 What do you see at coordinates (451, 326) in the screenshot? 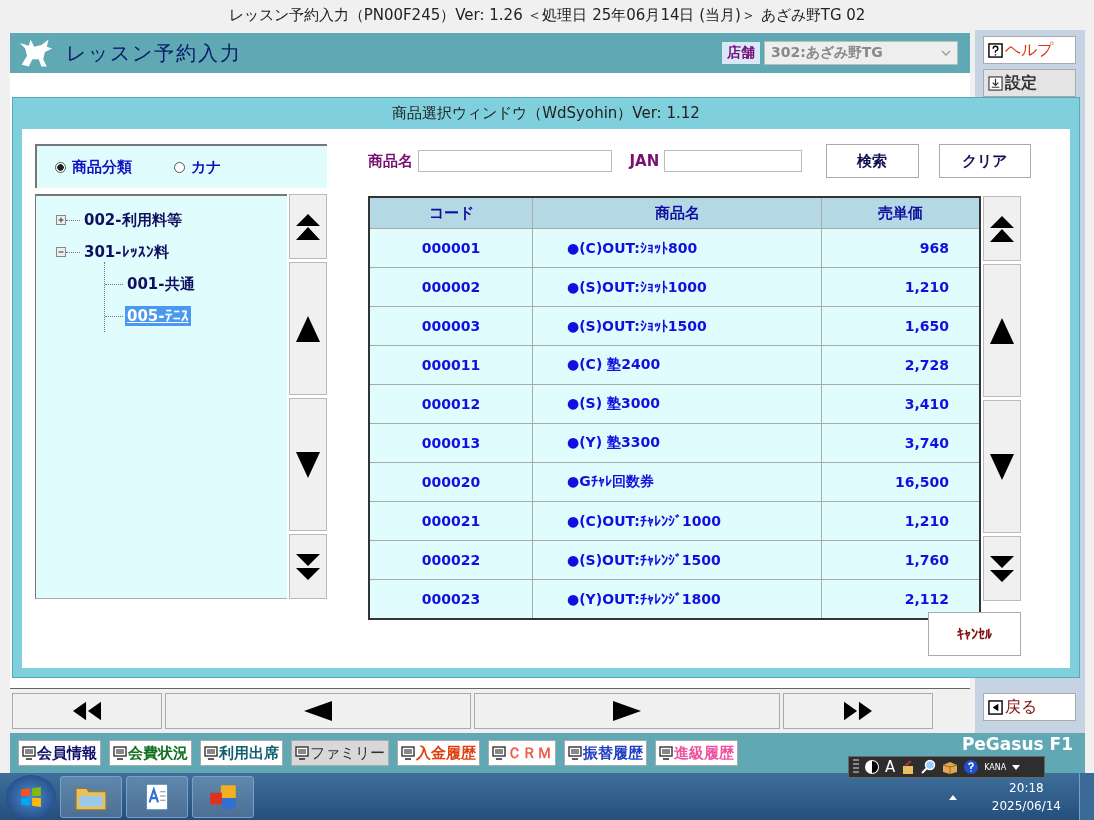
I see `table-cell: 000003` at bounding box center [451, 326].